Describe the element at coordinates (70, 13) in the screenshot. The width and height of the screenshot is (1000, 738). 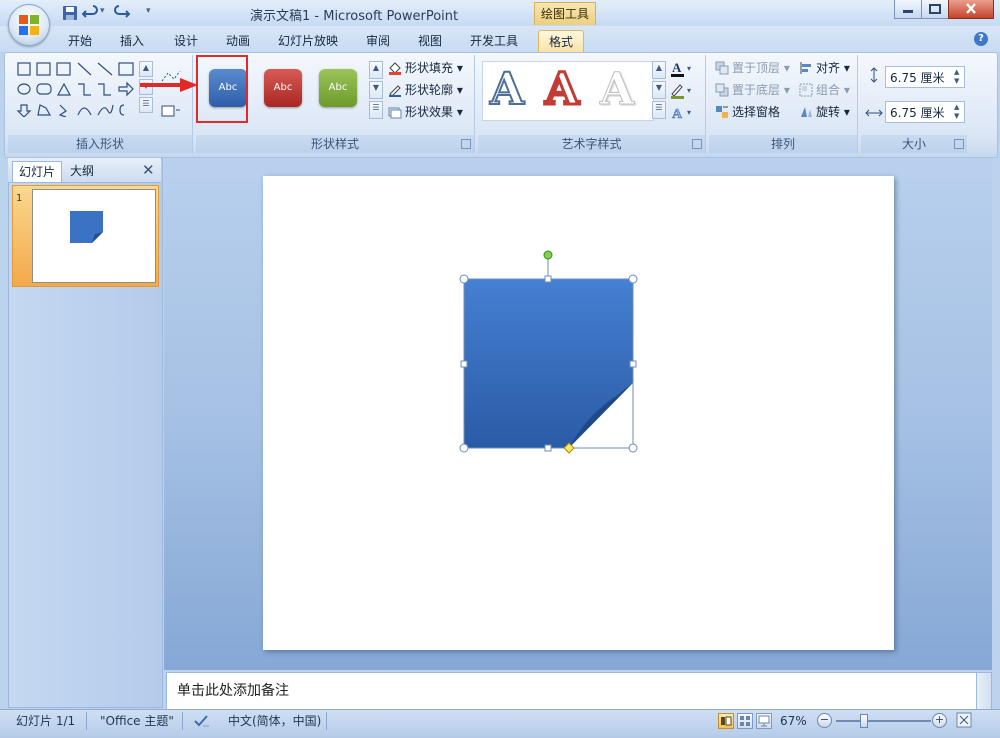
I see `save-icon` at that location.